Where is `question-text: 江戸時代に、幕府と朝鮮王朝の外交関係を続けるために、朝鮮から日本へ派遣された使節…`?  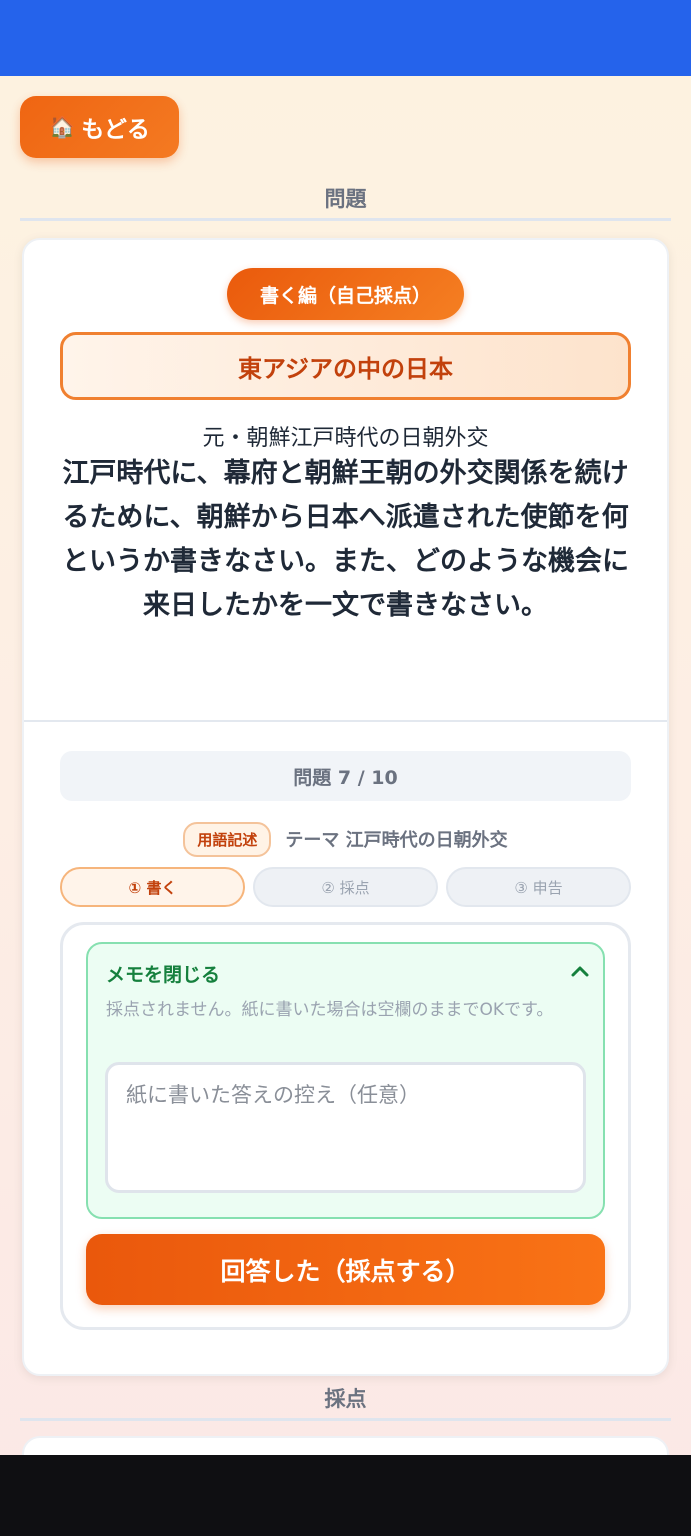
question-text: 江戸時代に、幕府と朝鮮王朝の外交関係を続けるために、朝鮮から日本へ派遣された使節… is located at coordinates (345, 539).